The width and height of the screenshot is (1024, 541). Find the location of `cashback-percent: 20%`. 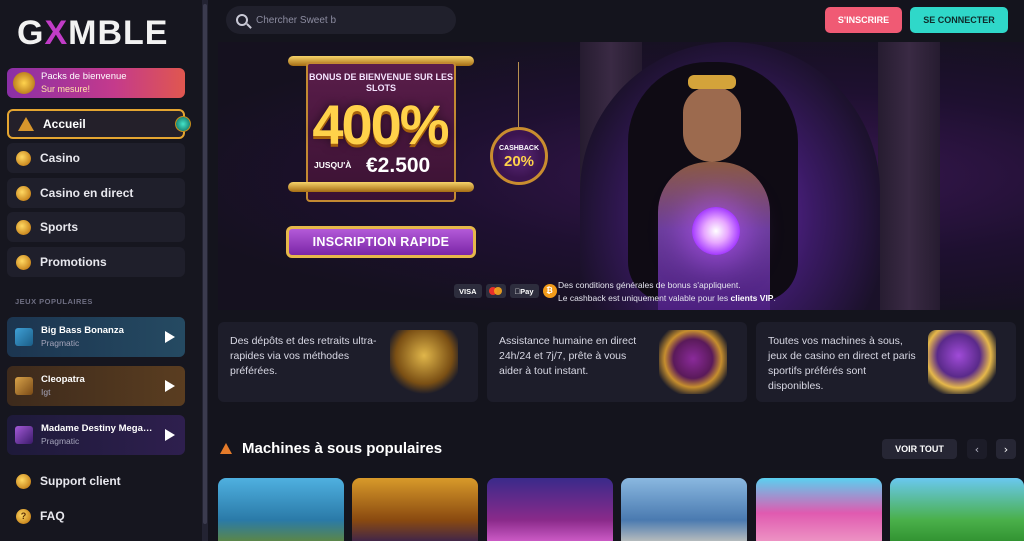

cashback-percent: 20% is located at coordinates (519, 161).